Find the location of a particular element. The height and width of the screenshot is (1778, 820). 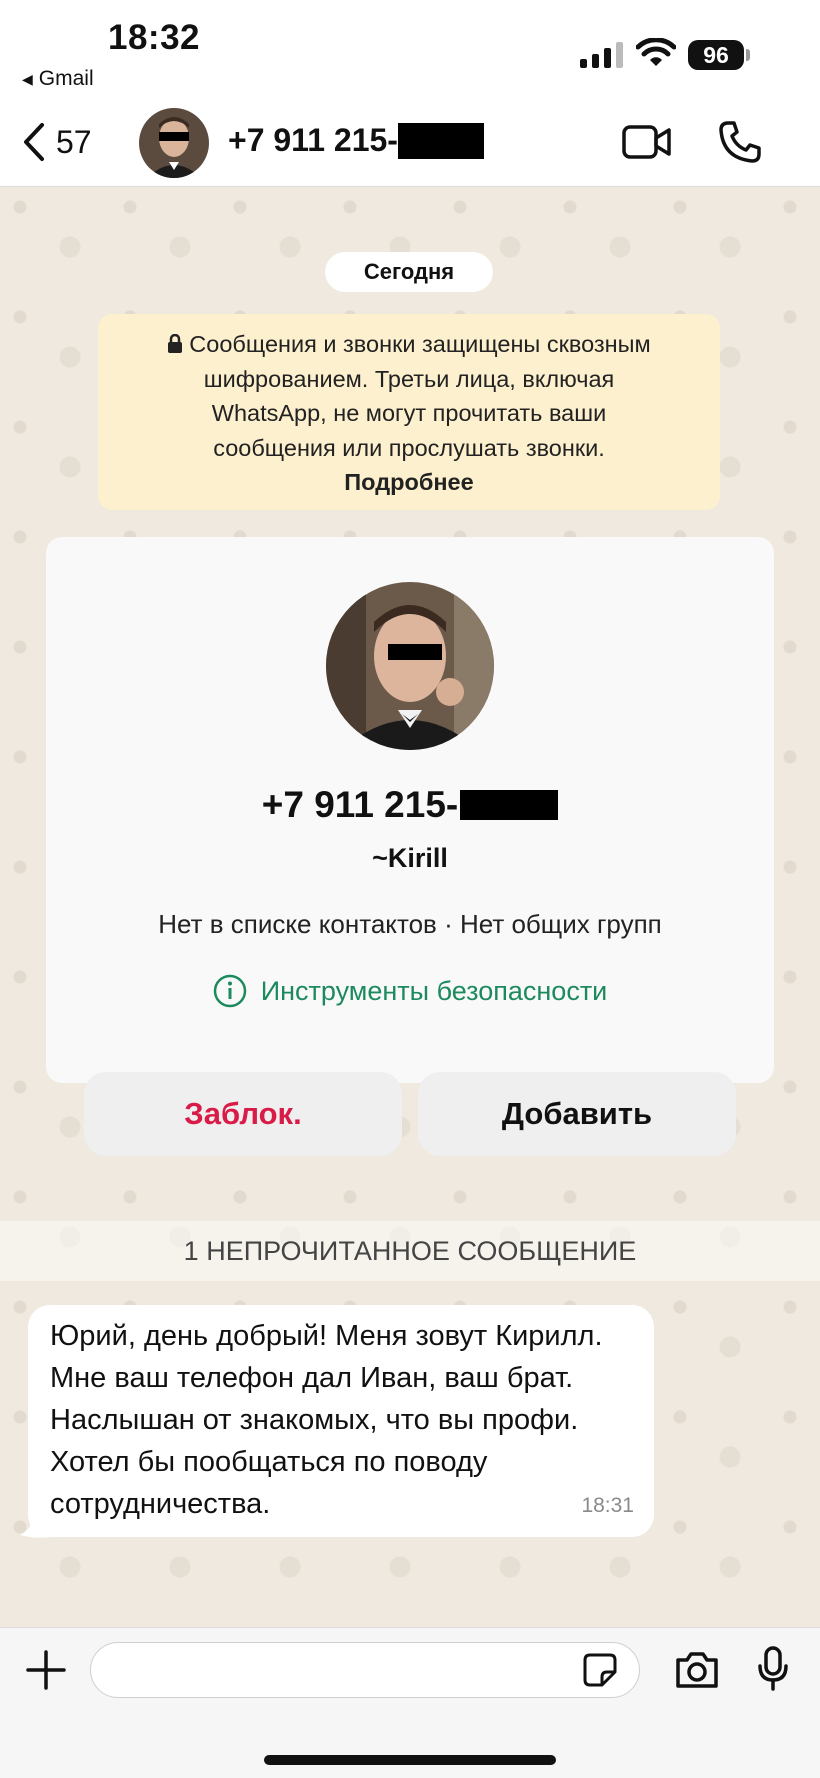

sticker-icon is located at coordinates (600, 1670).